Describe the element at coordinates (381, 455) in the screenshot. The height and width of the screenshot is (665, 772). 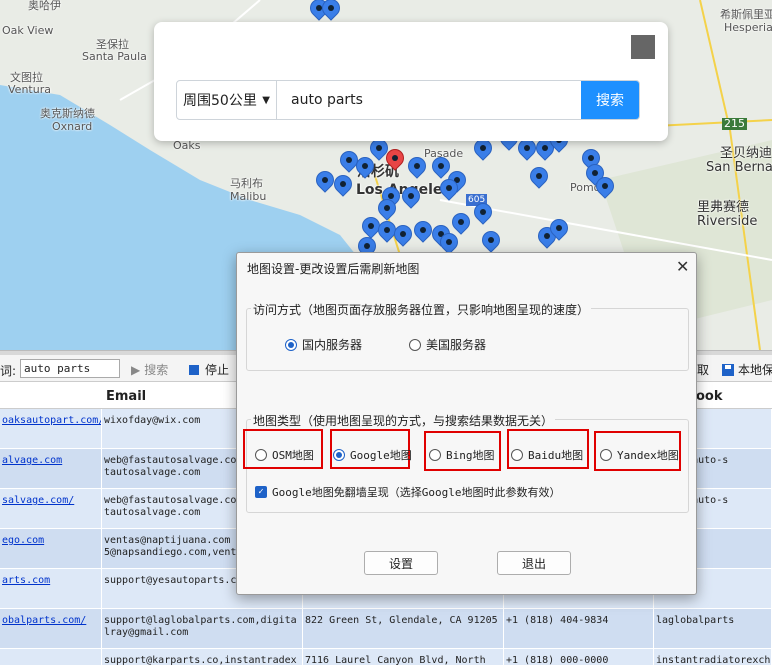
I see `radio-label: Google地图` at that location.